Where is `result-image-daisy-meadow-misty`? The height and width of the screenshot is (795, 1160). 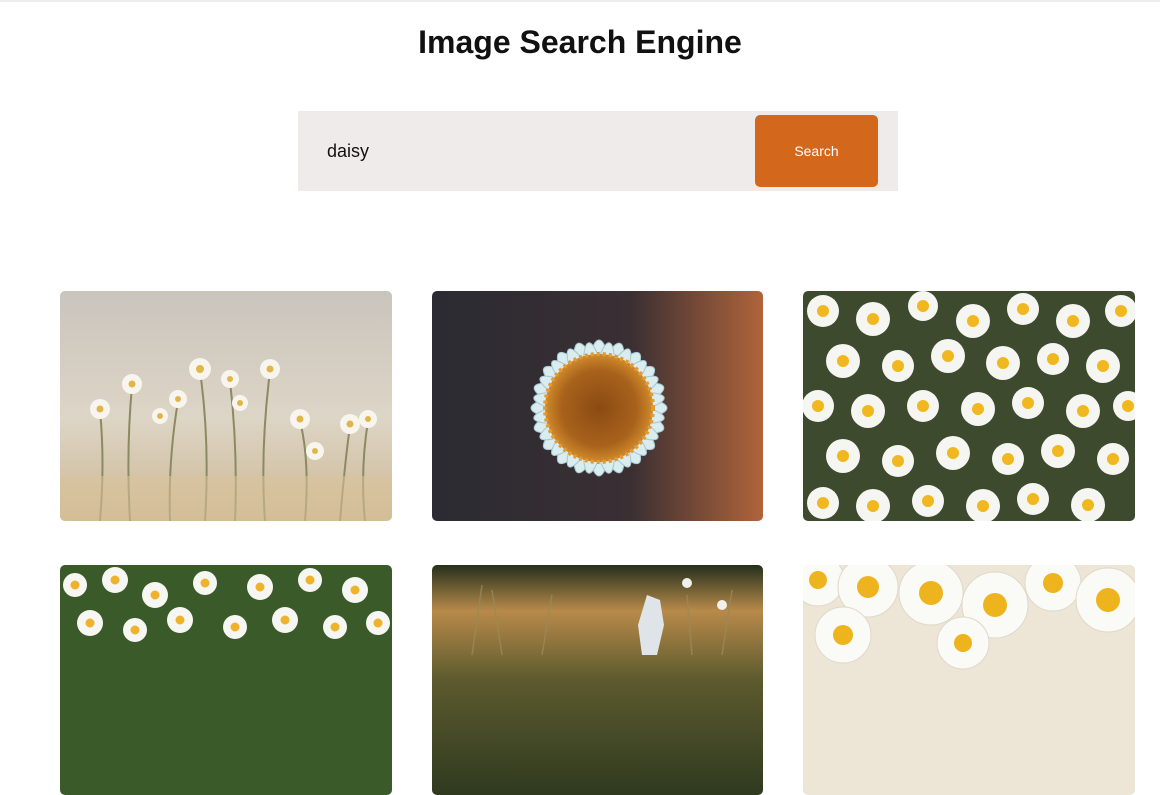
result-image-daisy-meadow-misty is located at coordinates (226, 406).